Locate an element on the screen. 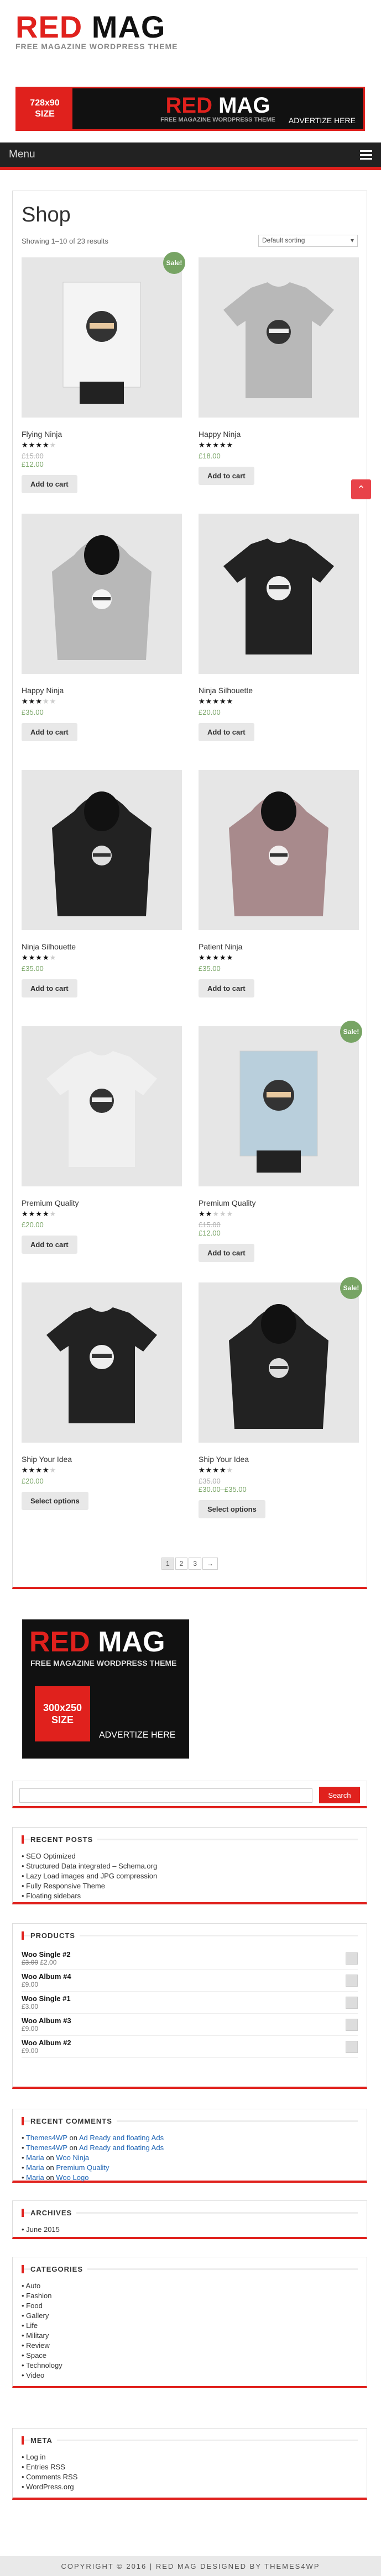  list-item: Gallery is located at coordinates (190, 2316).